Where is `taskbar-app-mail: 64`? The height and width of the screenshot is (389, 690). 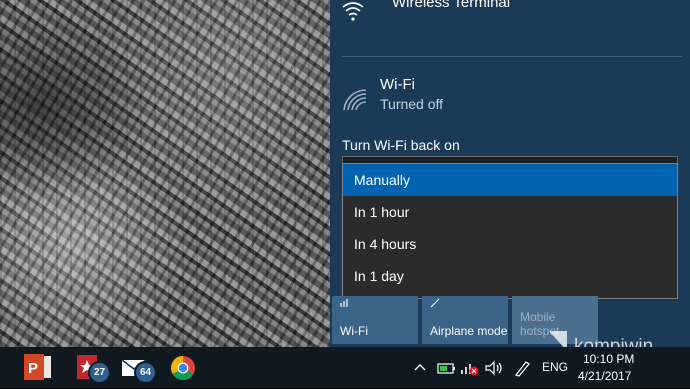 taskbar-app-mail: 64 is located at coordinates (138, 368).